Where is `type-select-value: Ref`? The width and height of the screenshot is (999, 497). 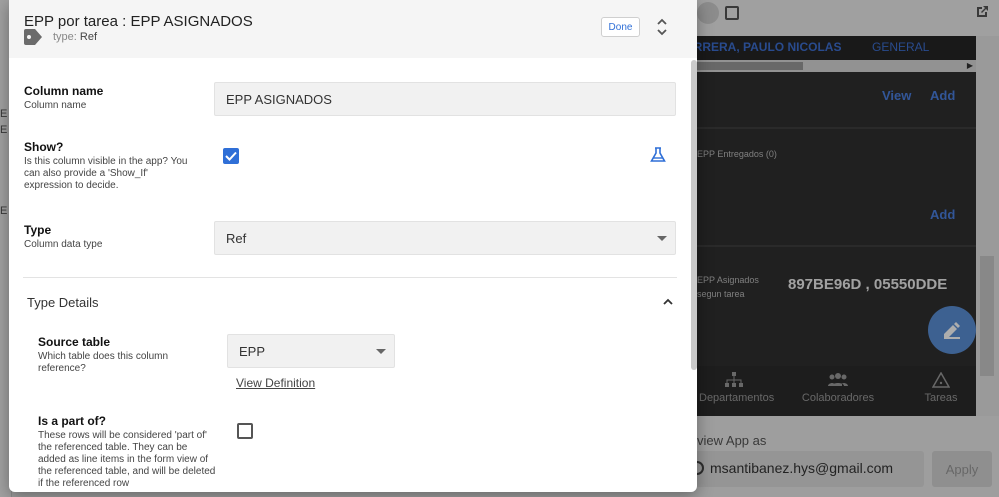
type-select-value: Ref is located at coordinates (236, 238).